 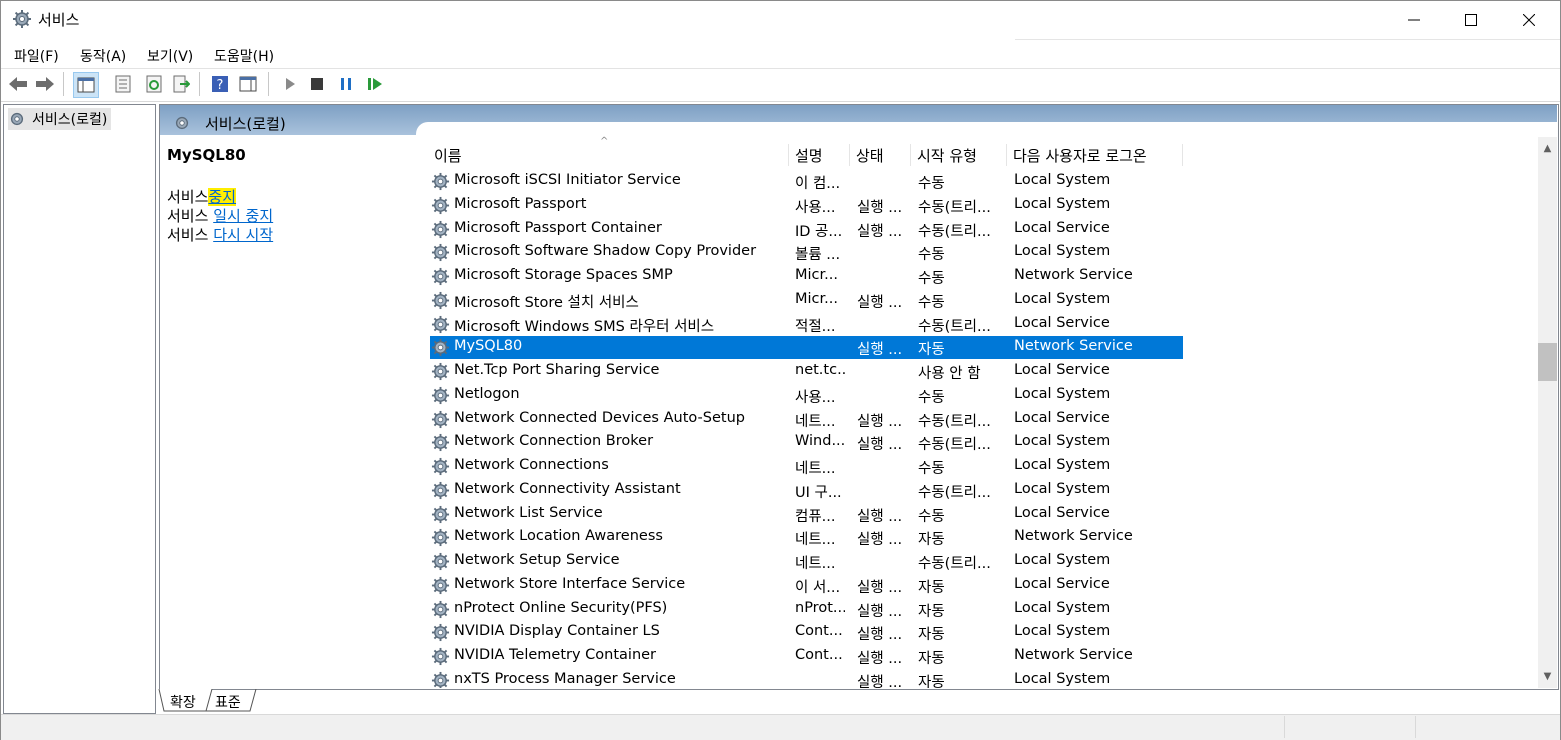 What do you see at coordinates (546, 303) in the screenshot?
I see `service-name: Microsoft Store 설치 서비스` at bounding box center [546, 303].